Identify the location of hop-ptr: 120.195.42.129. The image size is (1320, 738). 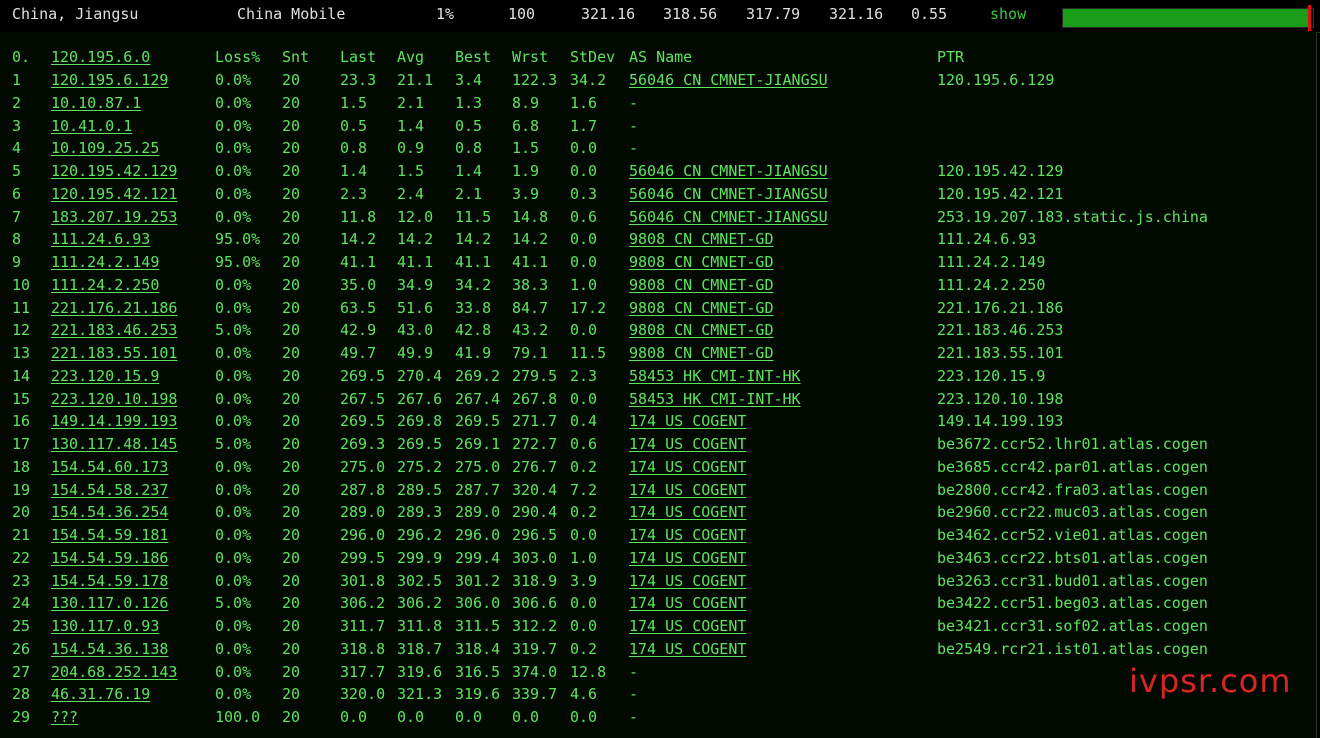
(1000, 171).